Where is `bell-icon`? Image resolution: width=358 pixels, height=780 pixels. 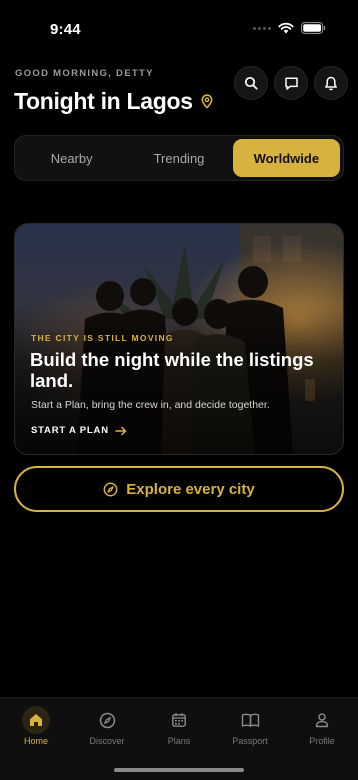 bell-icon is located at coordinates (331, 83).